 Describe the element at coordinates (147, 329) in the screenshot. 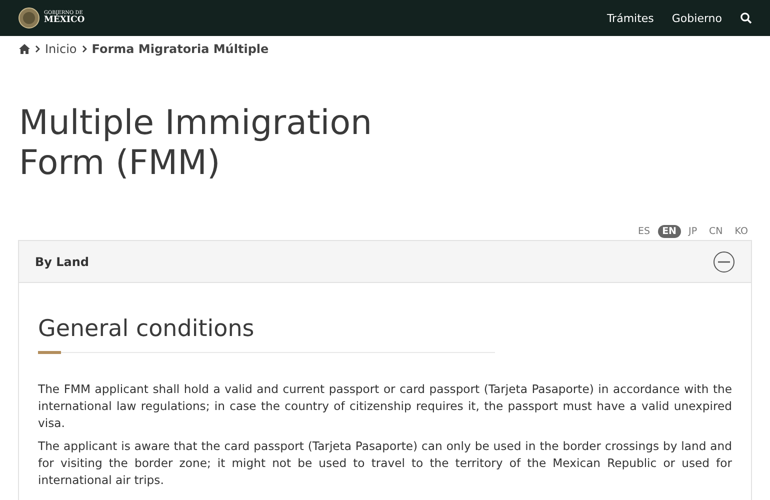

I see `section-heading: General conditions` at that location.